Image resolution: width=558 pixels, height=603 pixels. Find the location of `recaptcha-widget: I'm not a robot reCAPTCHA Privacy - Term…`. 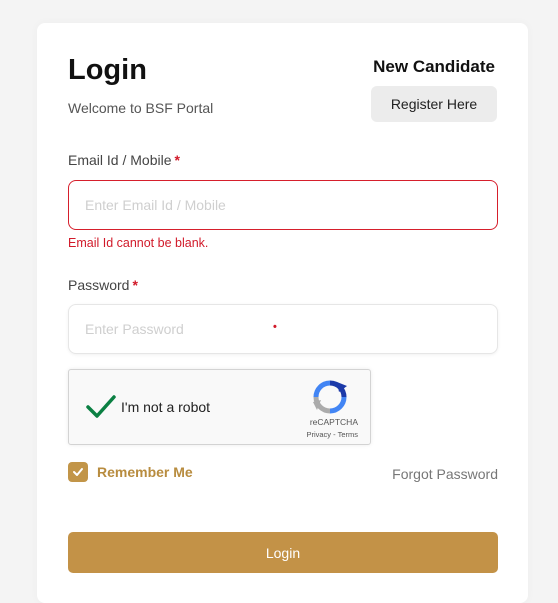

recaptcha-widget: I'm not a robot reCAPTCHA Privacy - Term… is located at coordinates (219, 407).